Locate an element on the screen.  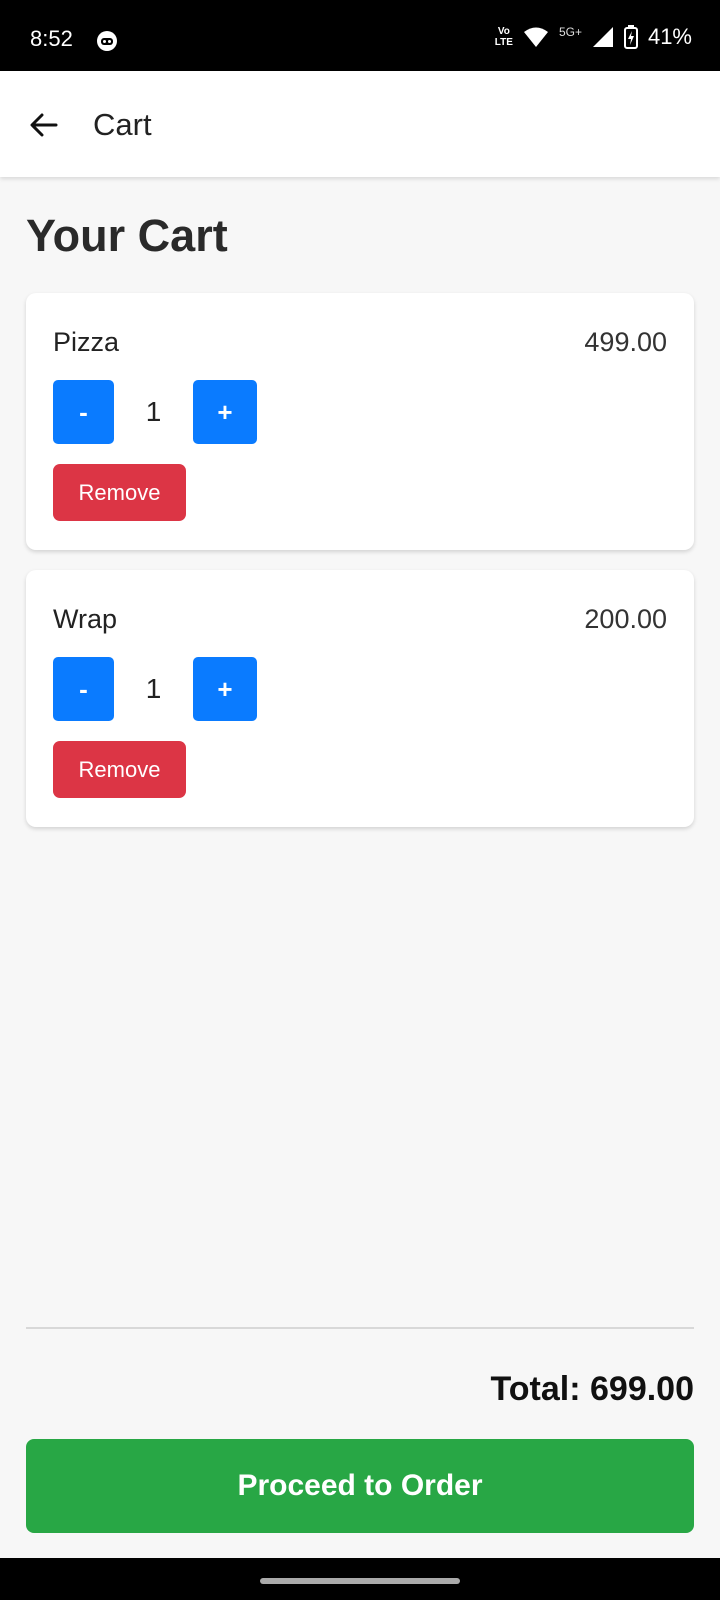
system-nav-bar is located at coordinates (360, 1579).